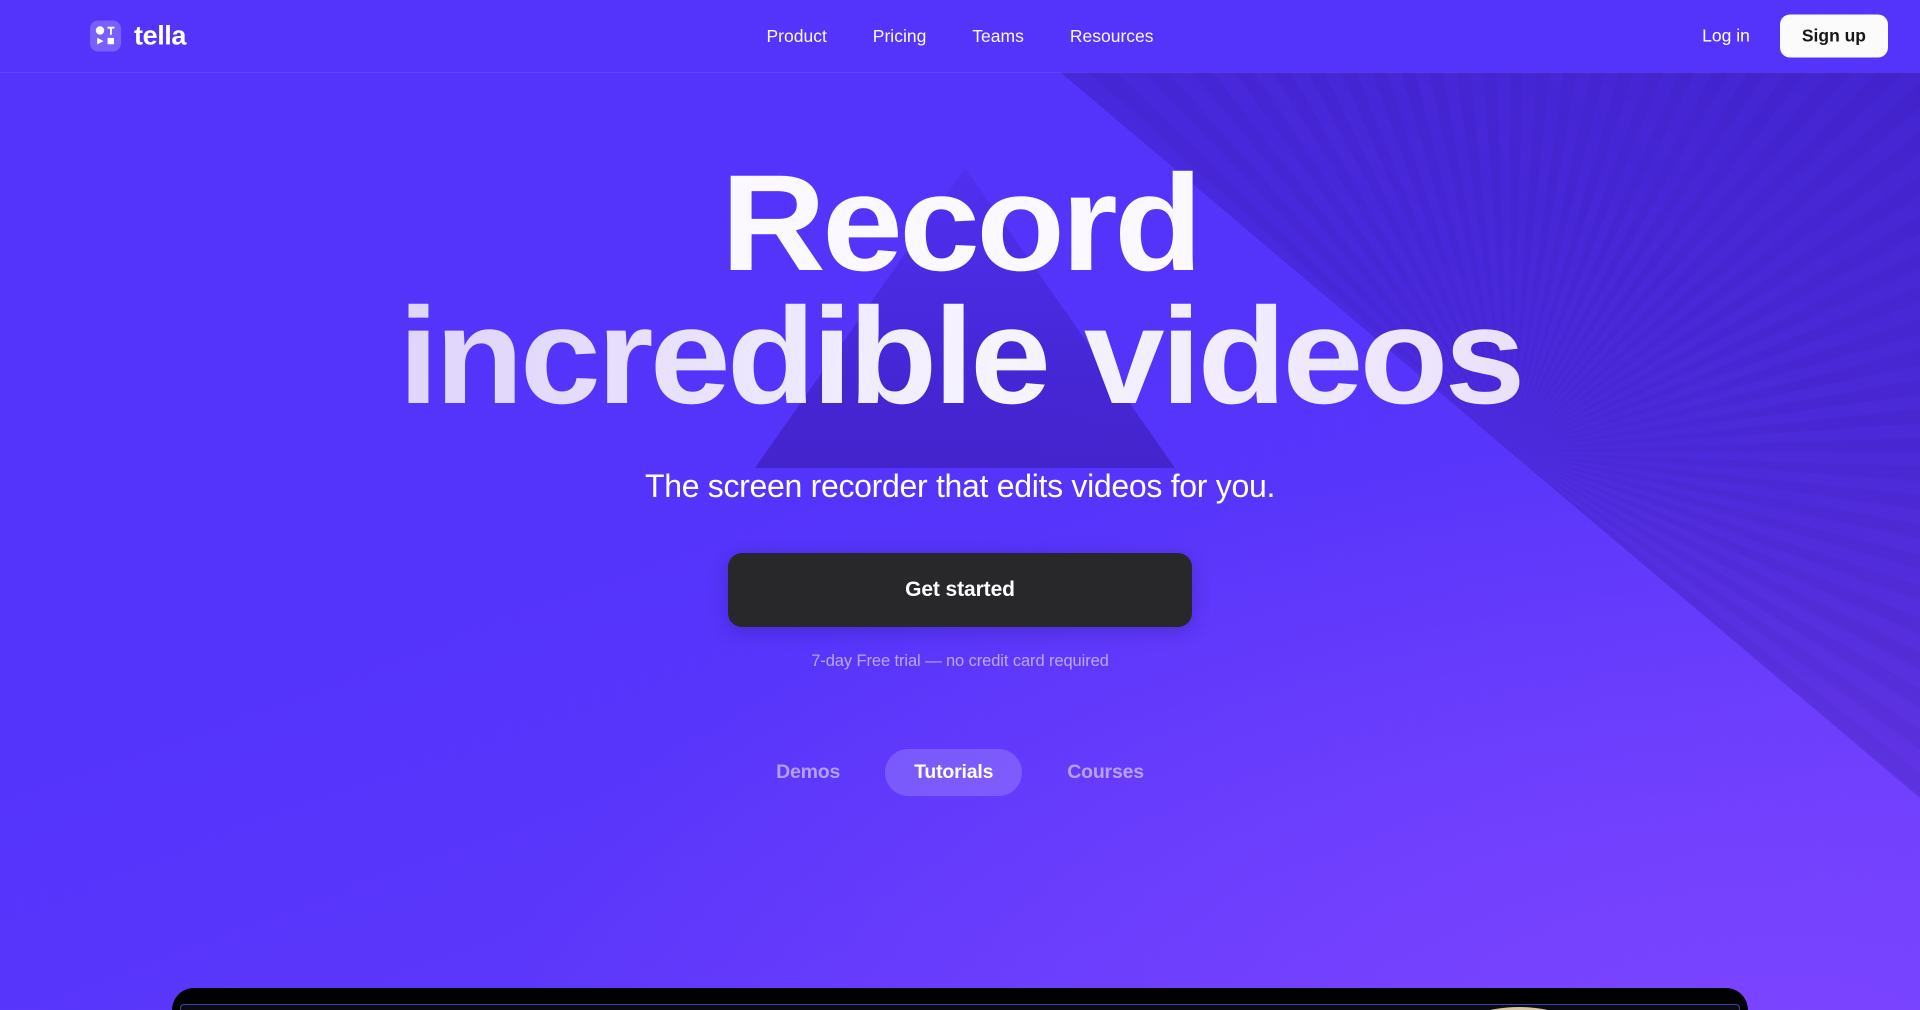  I want to click on headline-line-2: incredible videos, so click(960, 356).